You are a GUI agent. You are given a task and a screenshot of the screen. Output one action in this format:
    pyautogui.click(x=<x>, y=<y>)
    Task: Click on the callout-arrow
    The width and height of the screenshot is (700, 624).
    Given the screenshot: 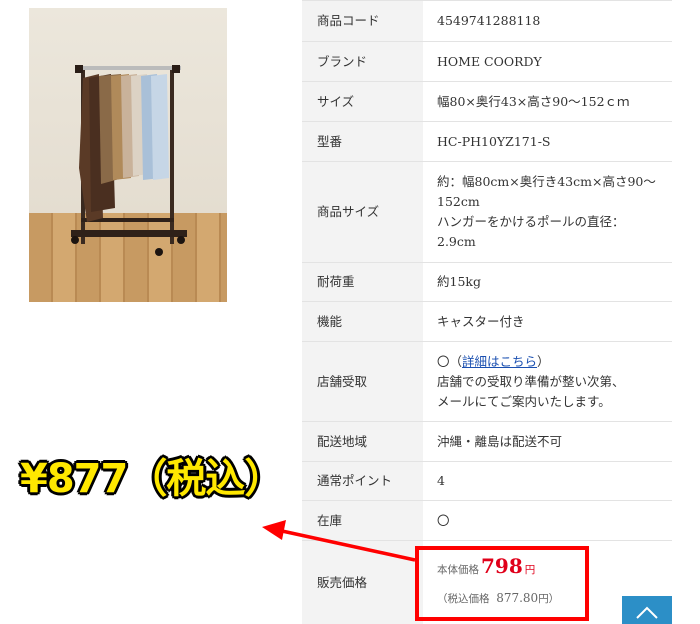 What is the action you would take?
    pyautogui.click(x=339, y=541)
    